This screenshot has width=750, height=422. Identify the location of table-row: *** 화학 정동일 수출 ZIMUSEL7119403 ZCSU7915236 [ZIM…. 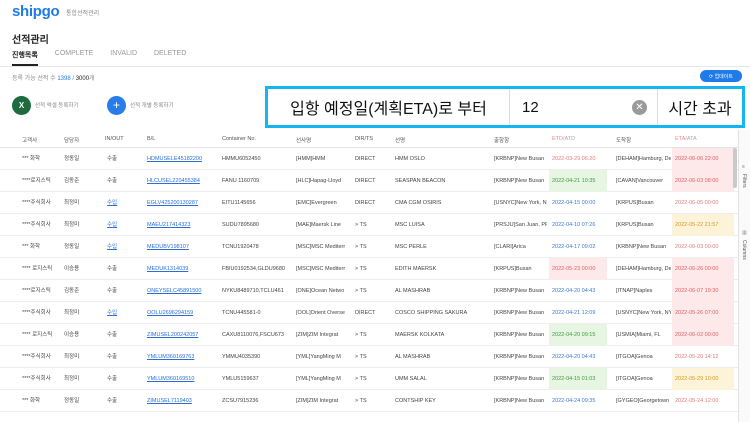
(369, 401).